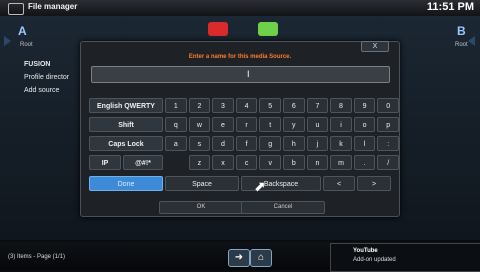  What do you see at coordinates (26, 45) in the screenshot?
I see `left-pane-root: Root` at bounding box center [26, 45].